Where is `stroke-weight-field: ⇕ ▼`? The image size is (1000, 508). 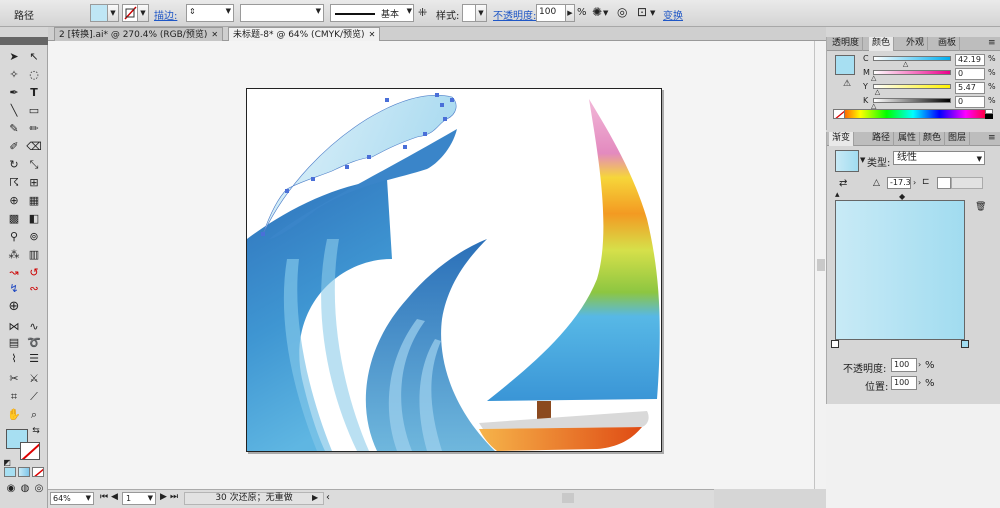
stroke-weight-field: ⇕ ▼ is located at coordinates (210, 13).